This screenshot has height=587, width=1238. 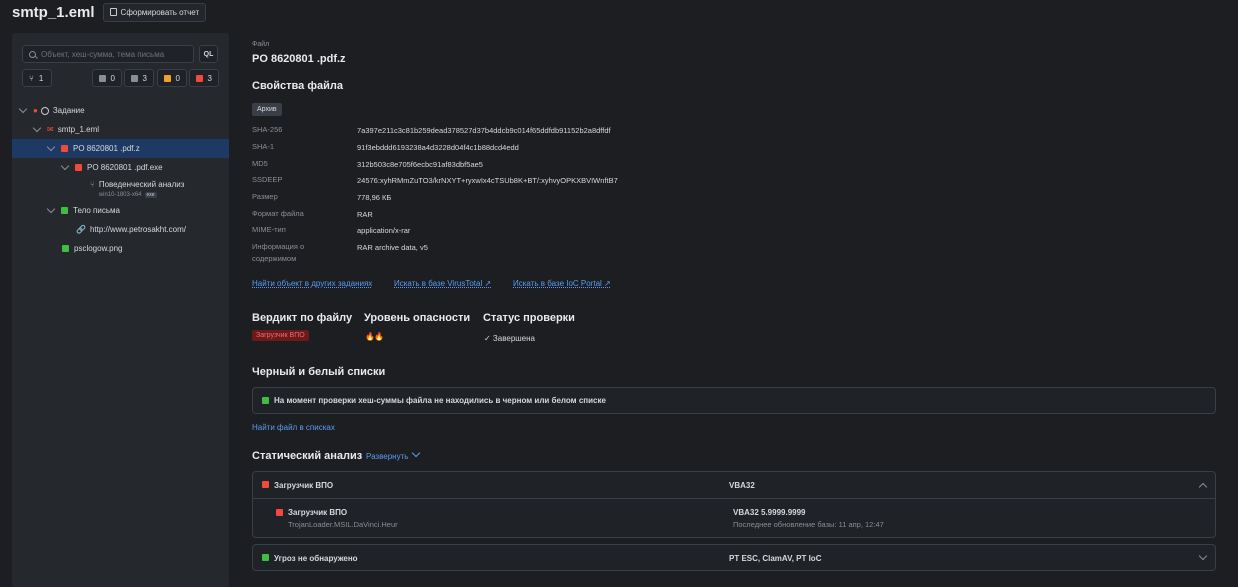 I want to click on chevron-up-icon, so click(x=1203, y=487).